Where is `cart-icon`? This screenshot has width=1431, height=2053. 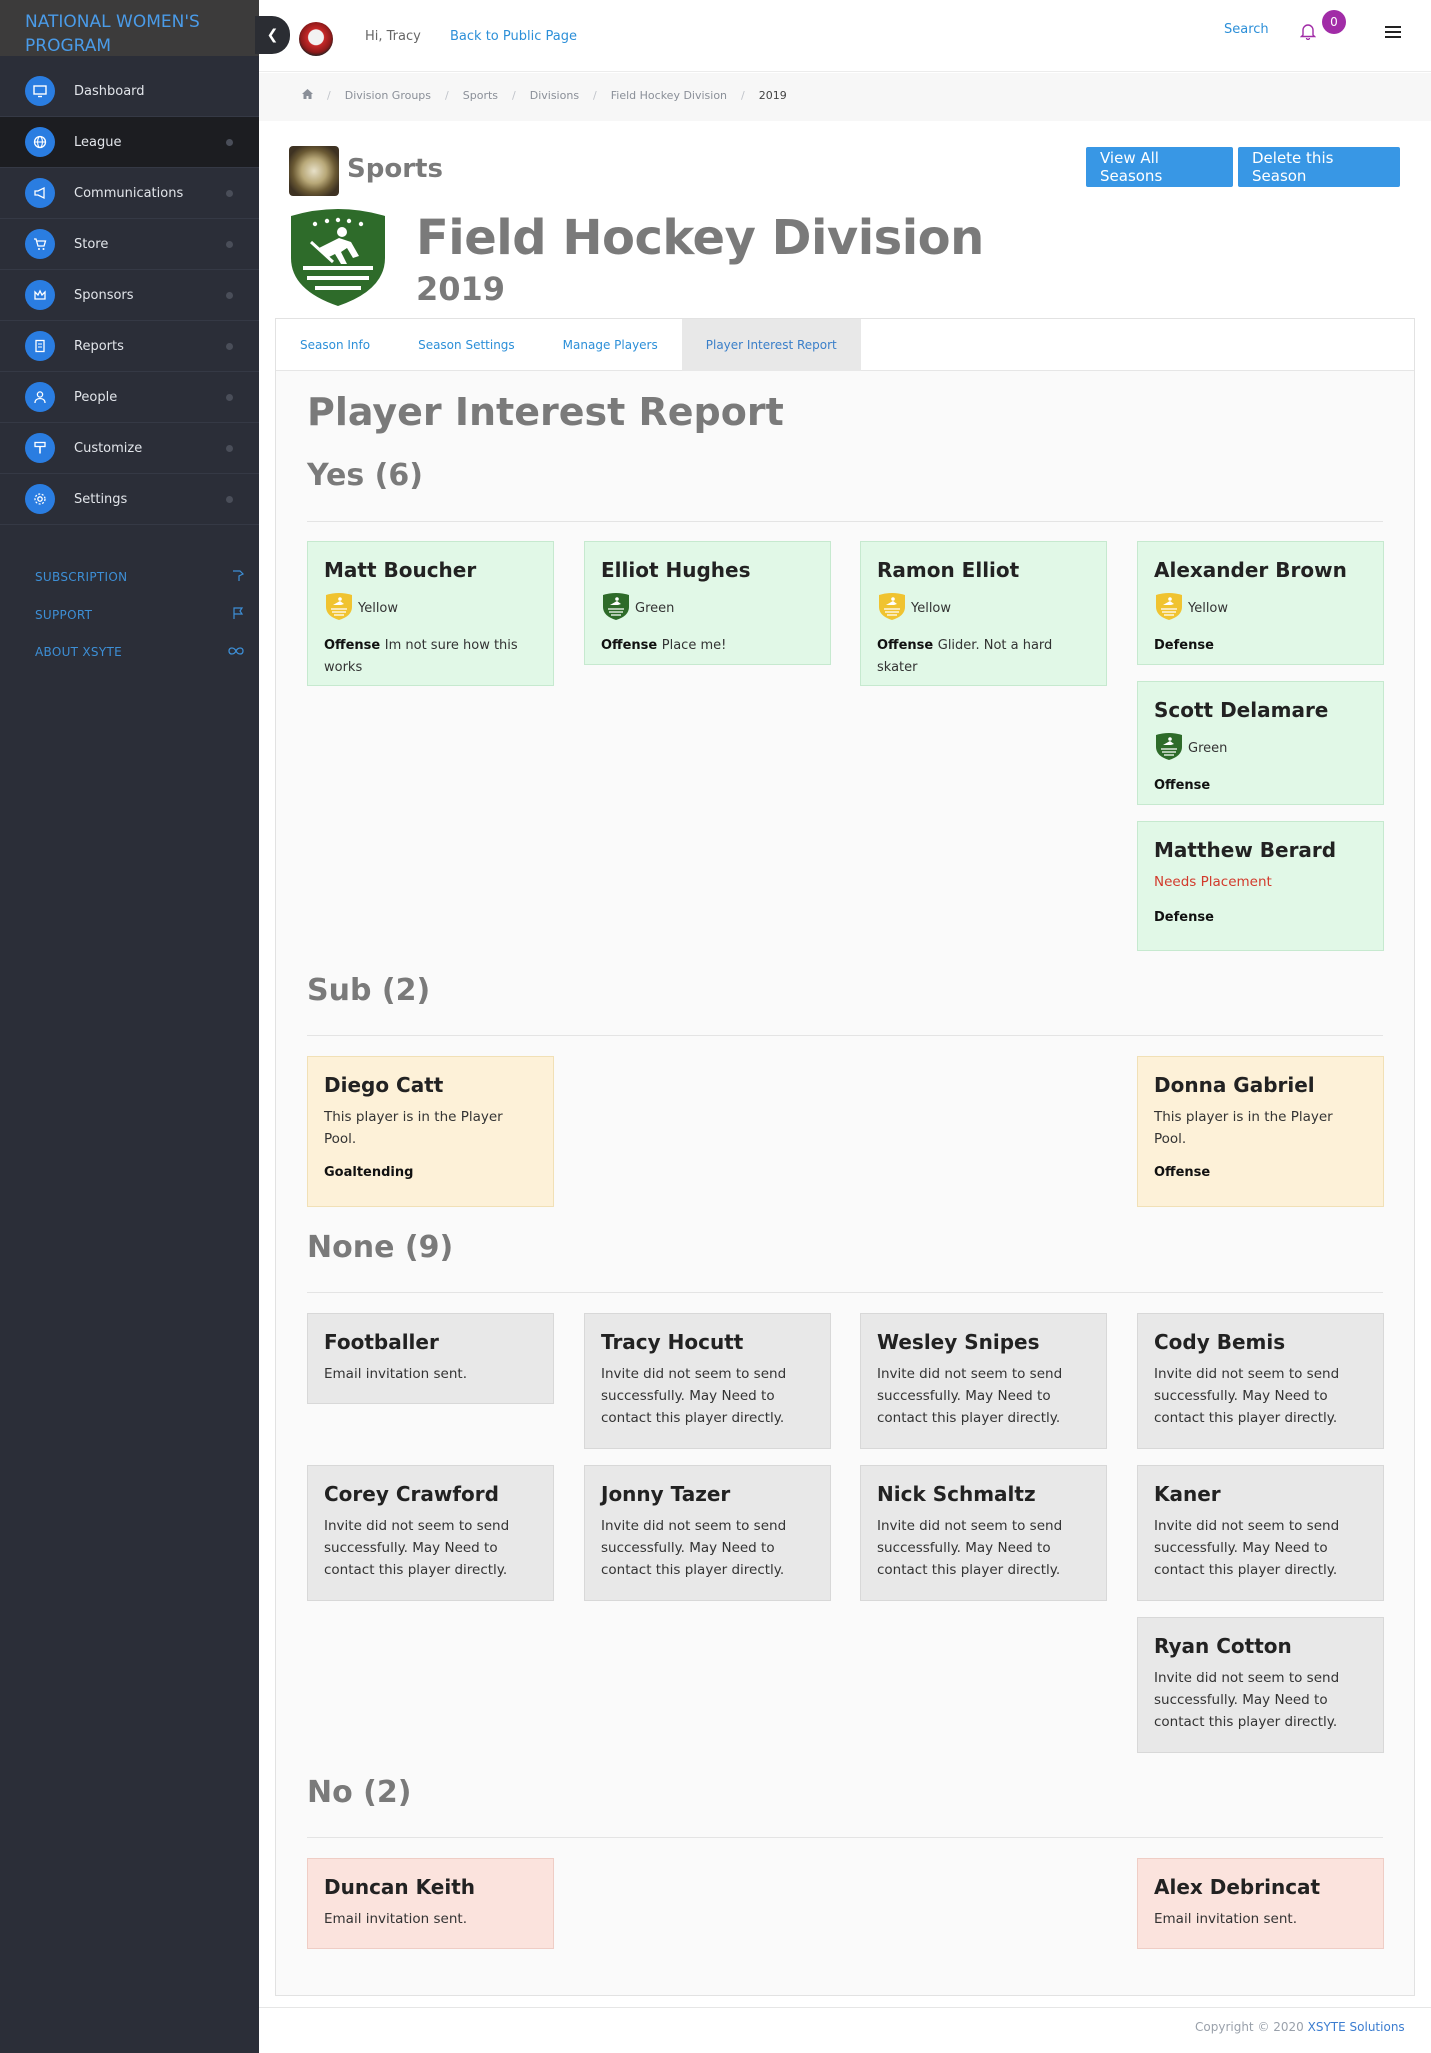
cart-icon is located at coordinates (40, 244).